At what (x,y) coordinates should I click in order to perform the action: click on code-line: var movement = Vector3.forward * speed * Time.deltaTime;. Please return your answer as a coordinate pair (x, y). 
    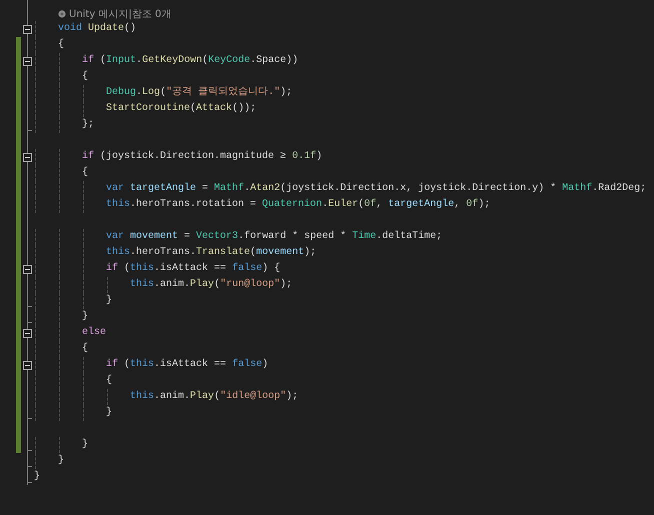
    Looking at the image, I should click on (273, 237).